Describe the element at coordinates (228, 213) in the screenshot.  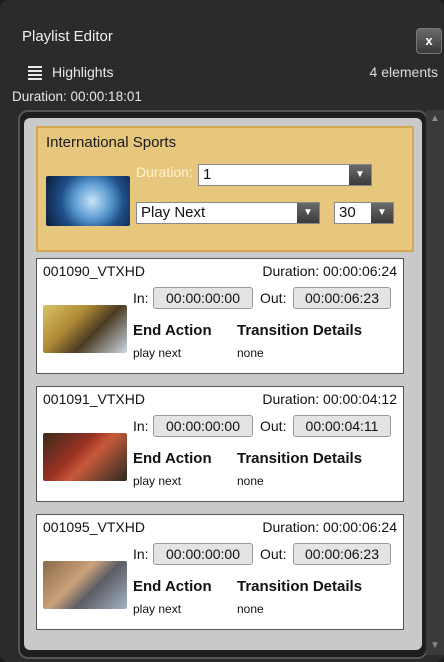
I see `group-action-dropdown: Play Next ▼` at that location.